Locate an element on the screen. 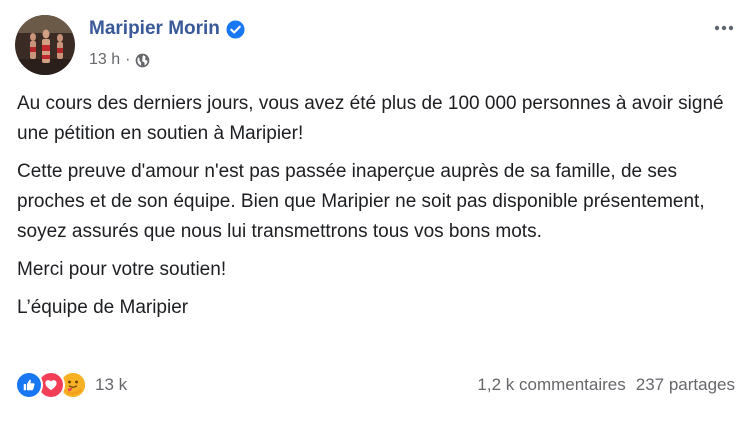 Image resolution: width=752 pixels, height=424 pixels. author-name: Maripier Morin is located at coordinates (154, 29).